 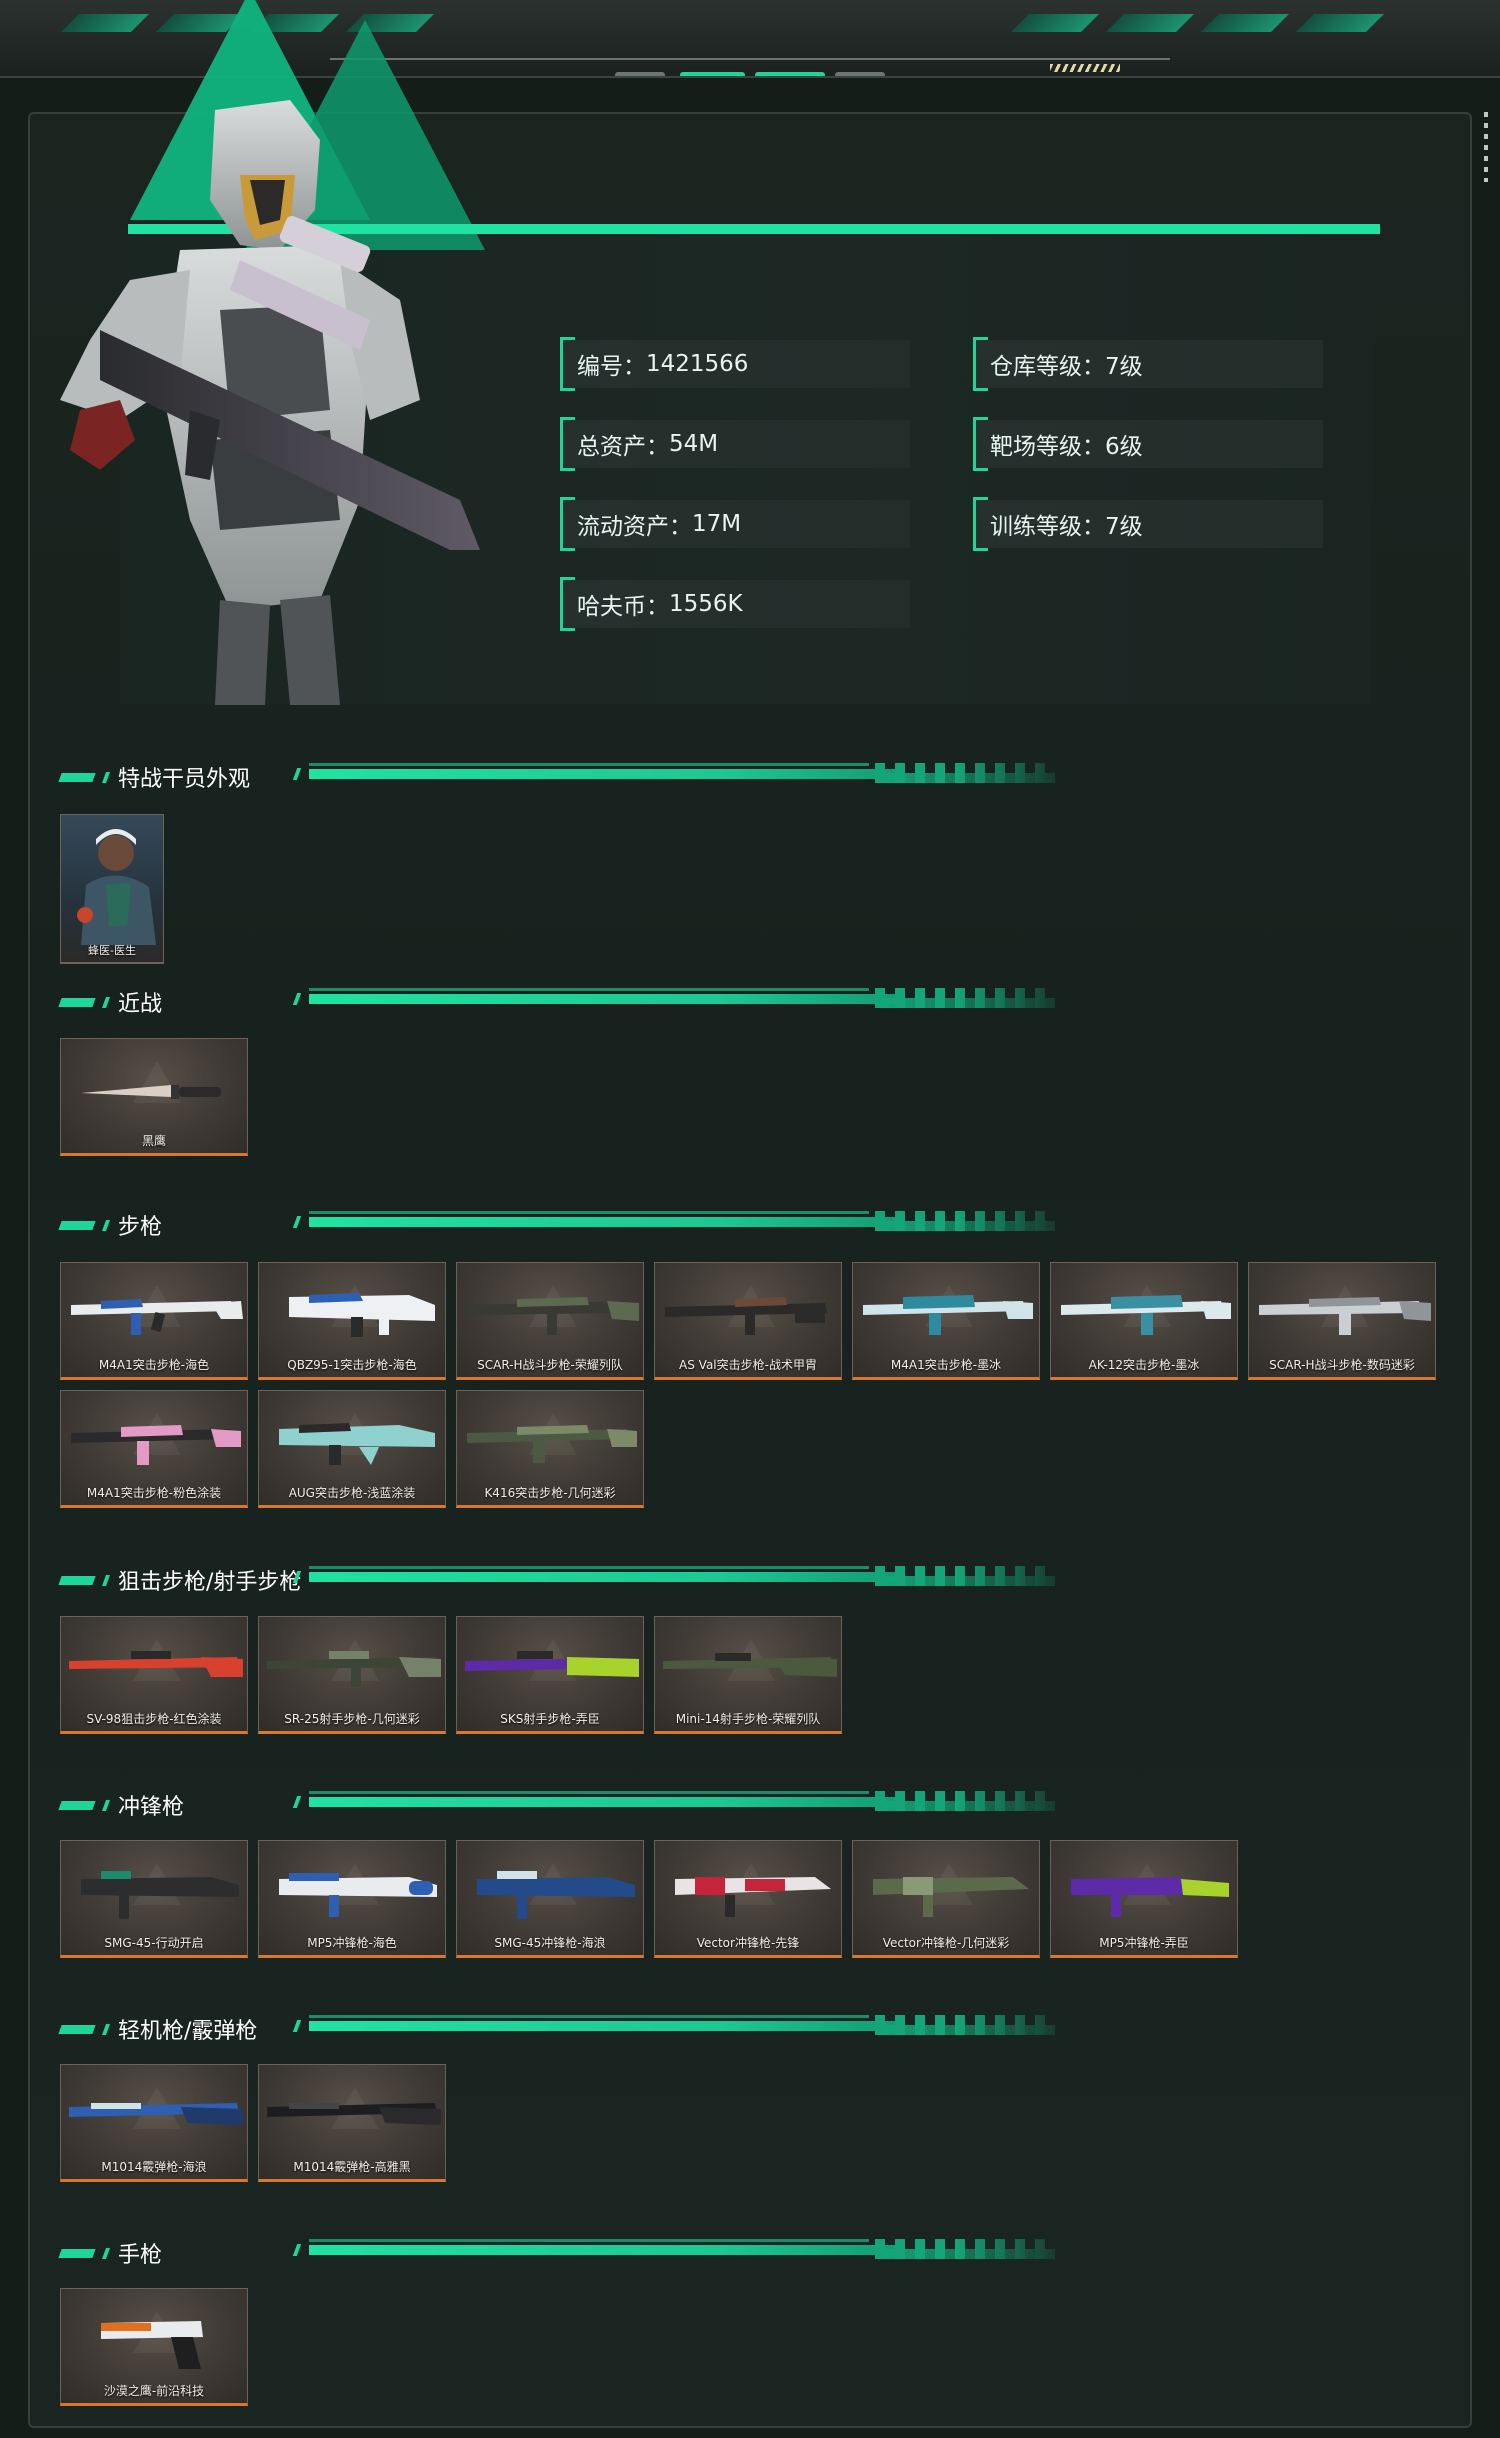 I want to click on knife-icon, so click(x=151, y=1092).